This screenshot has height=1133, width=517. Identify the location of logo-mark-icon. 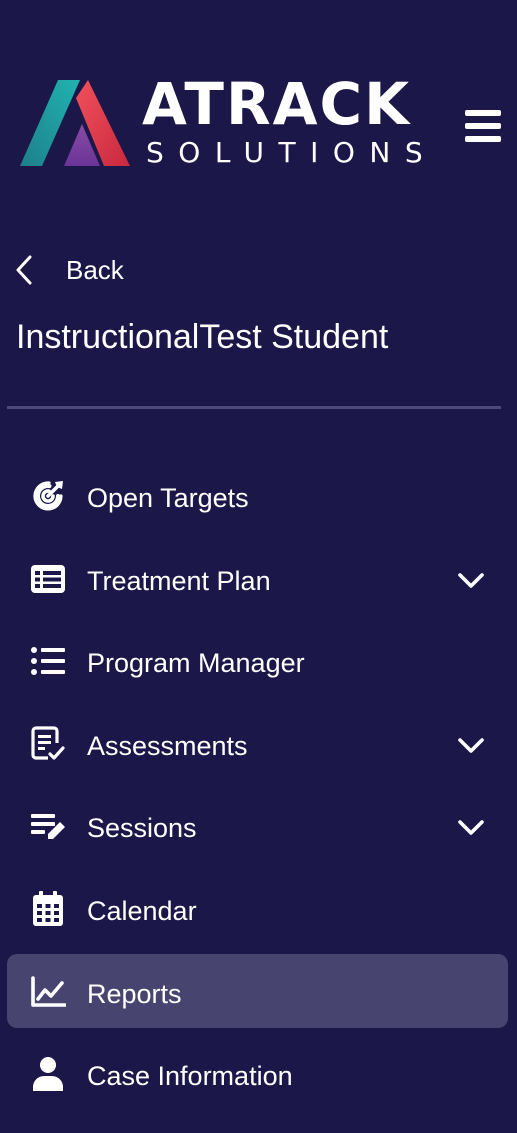
(75, 123).